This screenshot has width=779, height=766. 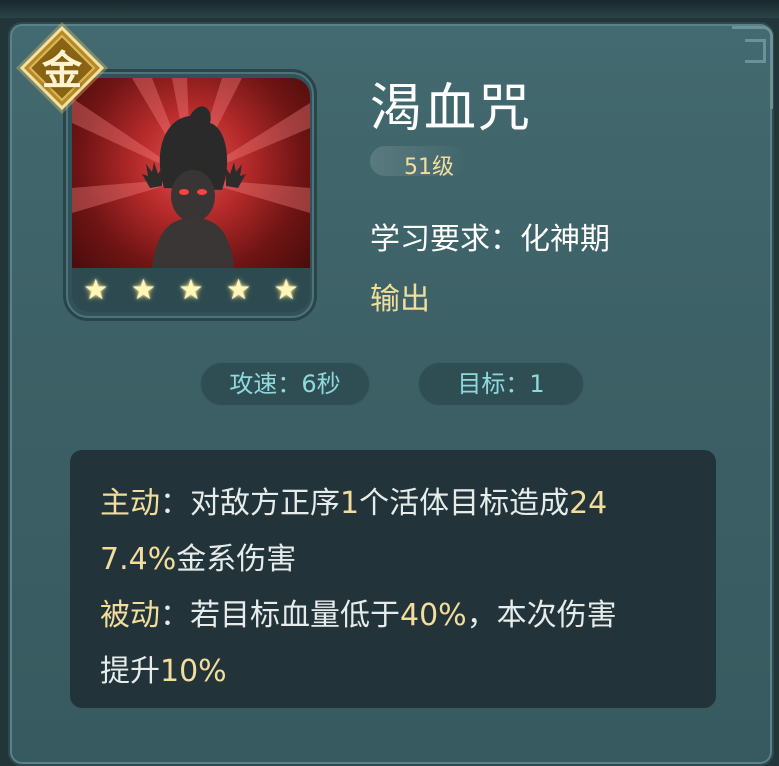 What do you see at coordinates (490, 239) in the screenshot?
I see `learn-requirement: 学习要求：化神期` at bounding box center [490, 239].